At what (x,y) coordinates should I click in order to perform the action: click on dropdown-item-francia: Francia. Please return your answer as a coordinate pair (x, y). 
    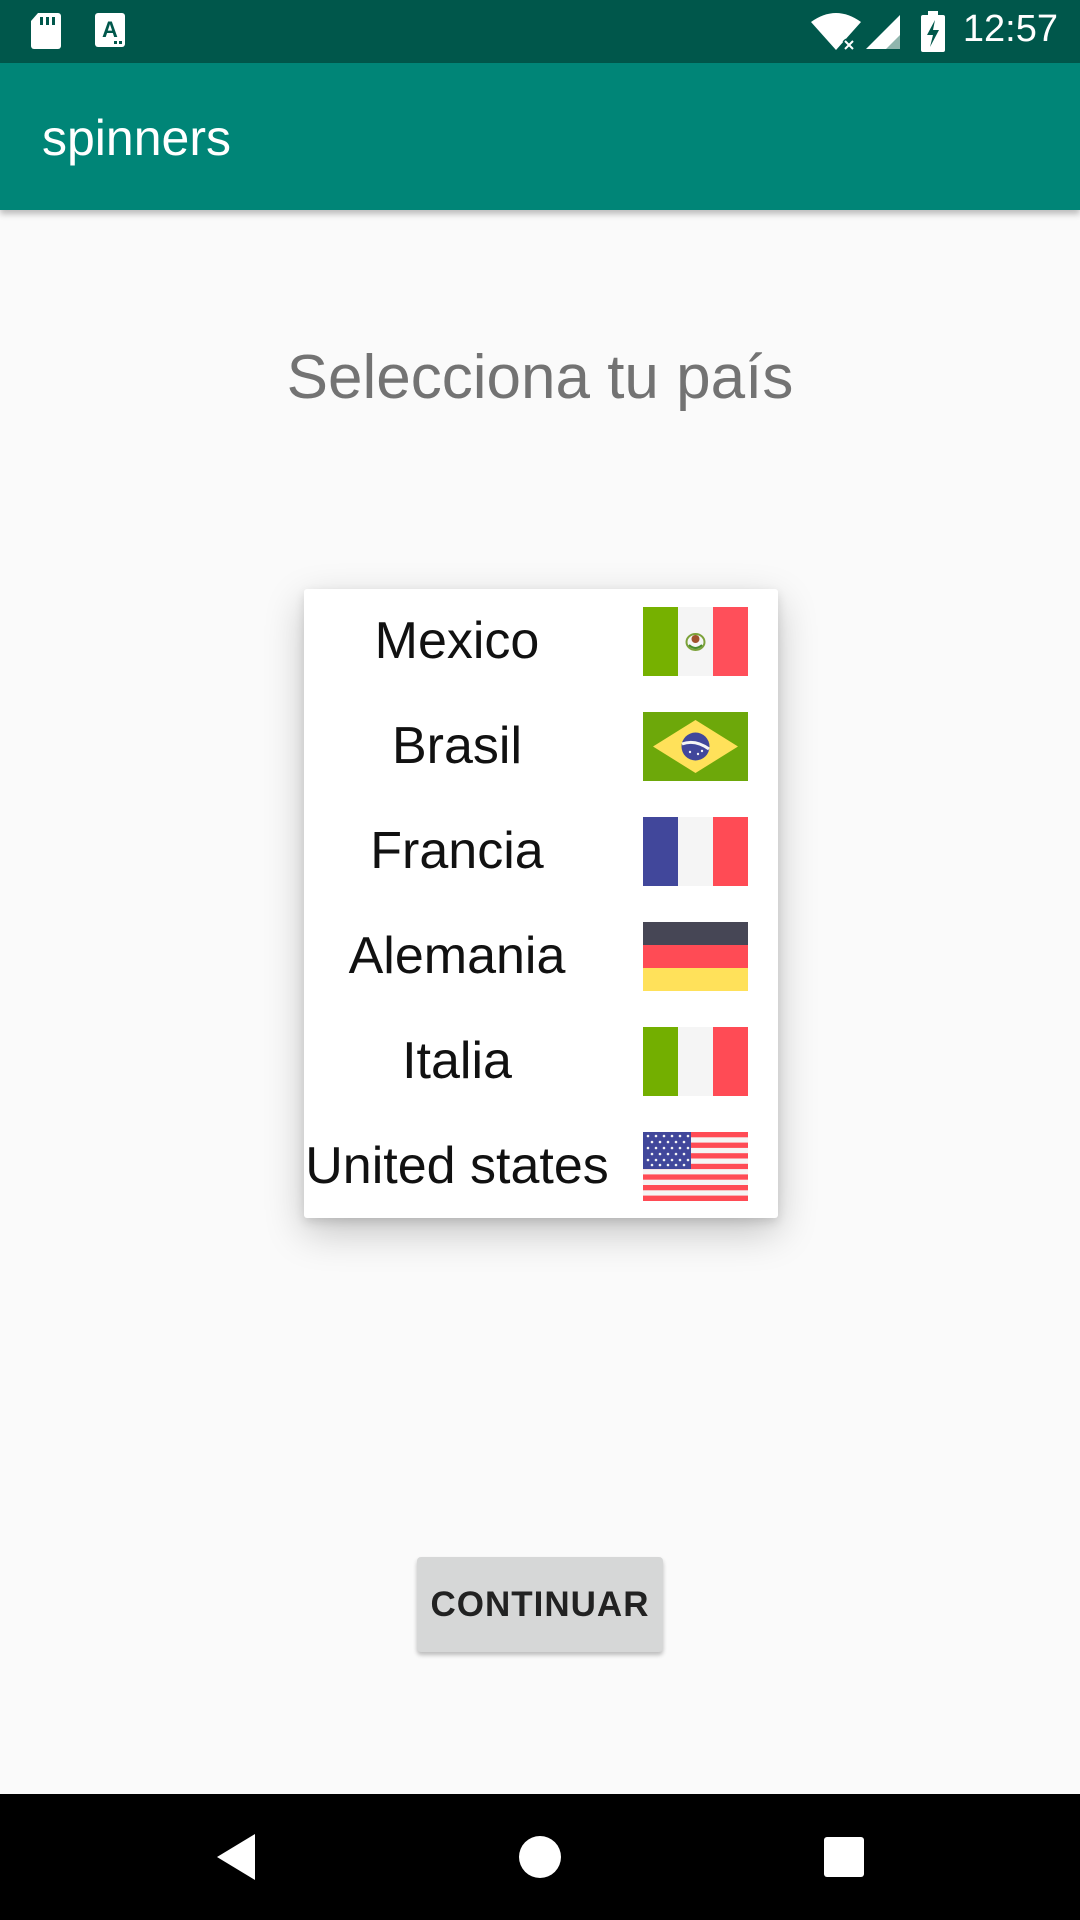
    Looking at the image, I should click on (541, 851).